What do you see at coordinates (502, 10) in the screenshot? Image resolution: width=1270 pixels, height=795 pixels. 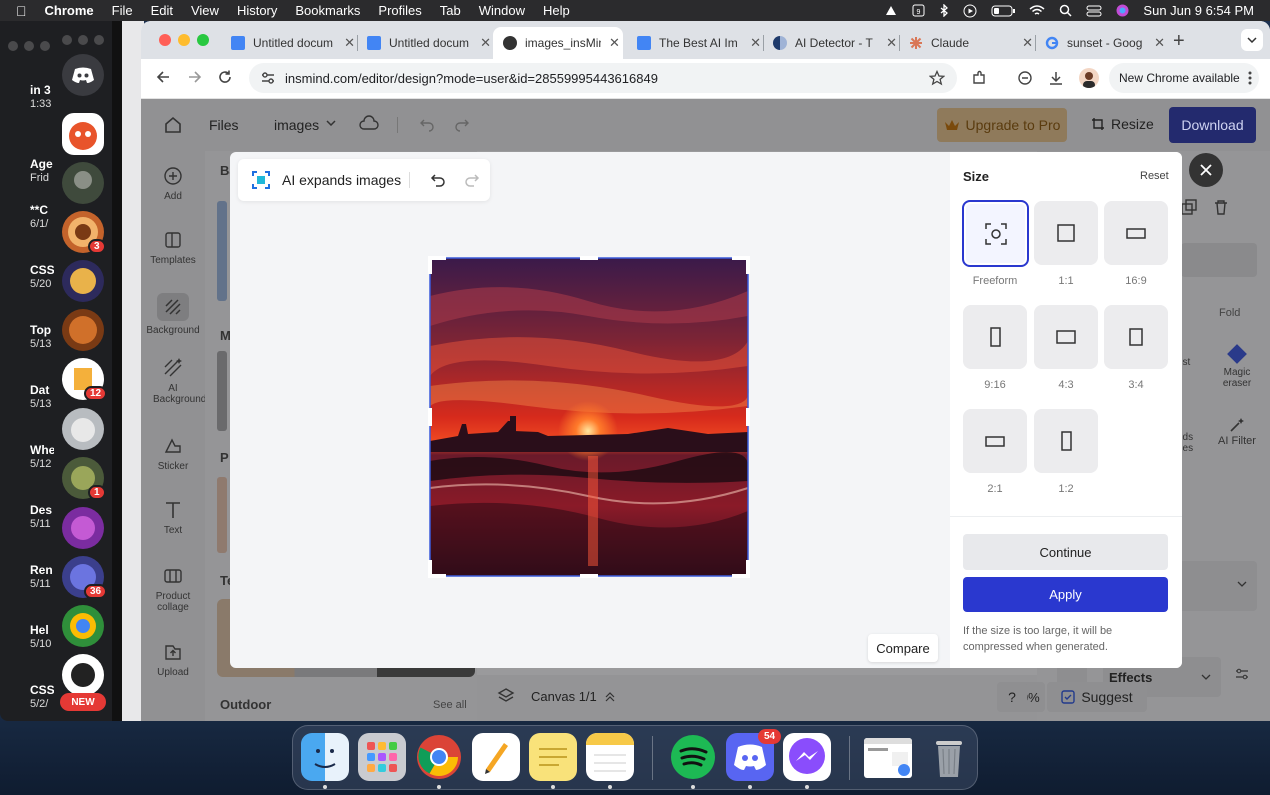 I see `menu-window: Window` at bounding box center [502, 10].